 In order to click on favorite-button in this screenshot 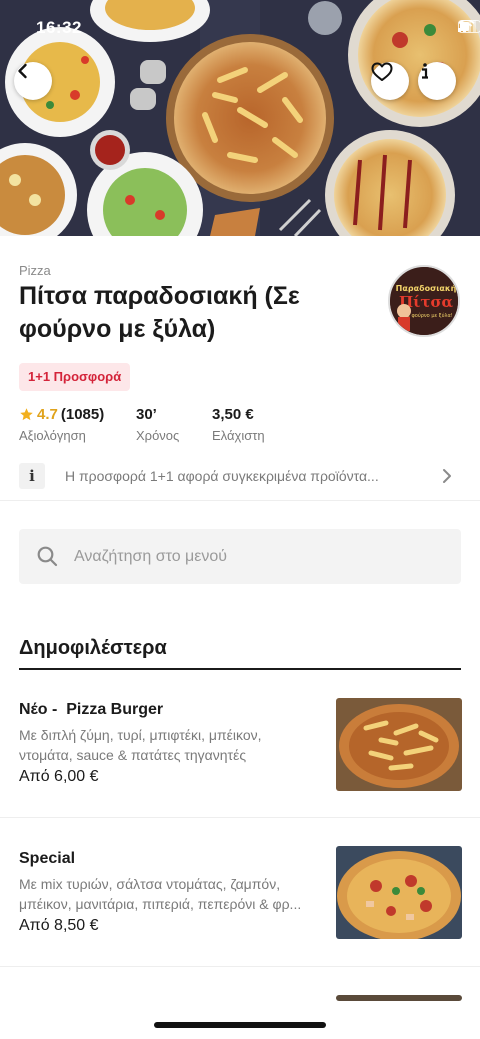, I will do `click(390, 81)`.